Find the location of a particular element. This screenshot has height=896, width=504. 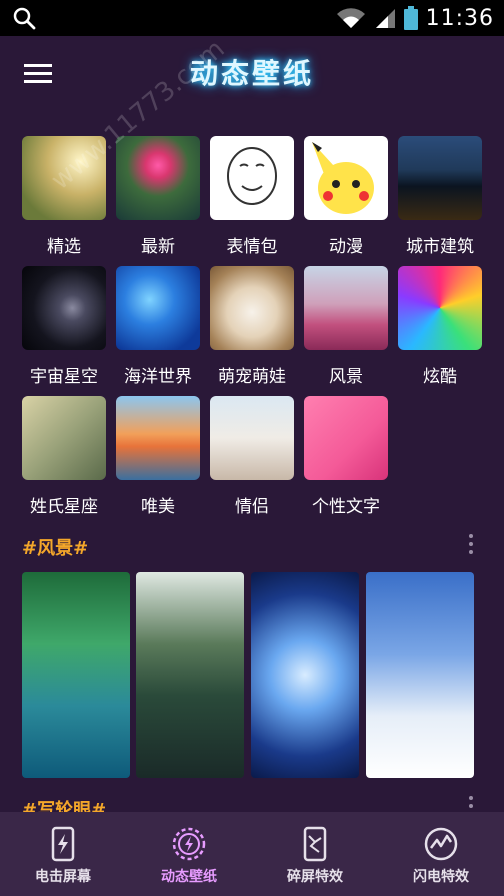

category-label: 动漫 is located at coordinates (346, 247).